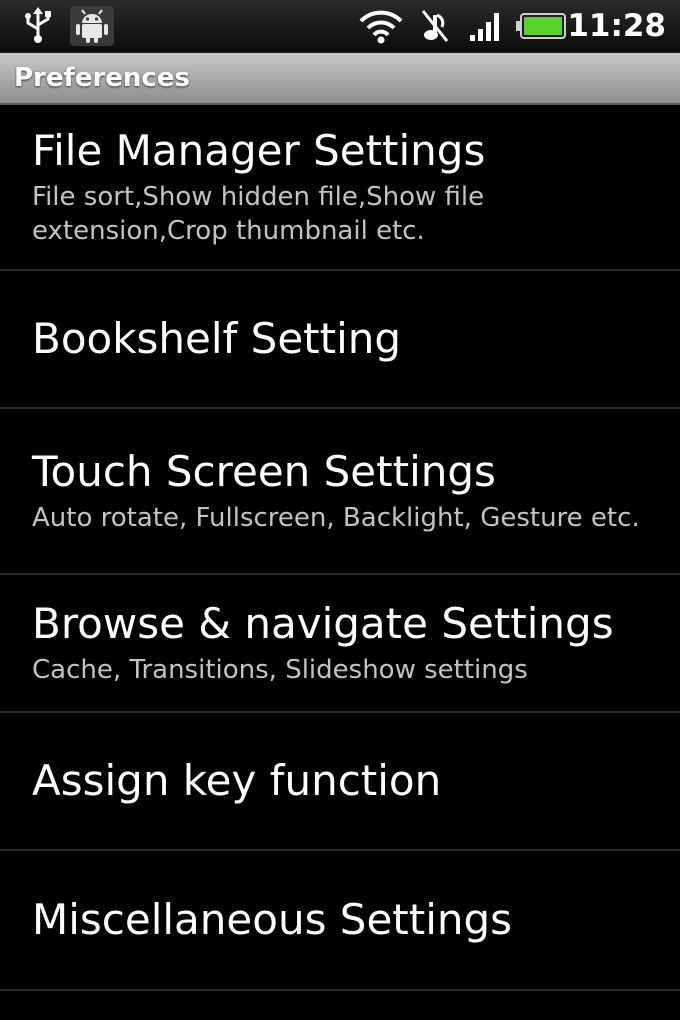  Describe the element at coordinates (280, 670) in the screenshot. I see `settings-item-summary: Cache, Transitions, Slideshow settings` at that location.